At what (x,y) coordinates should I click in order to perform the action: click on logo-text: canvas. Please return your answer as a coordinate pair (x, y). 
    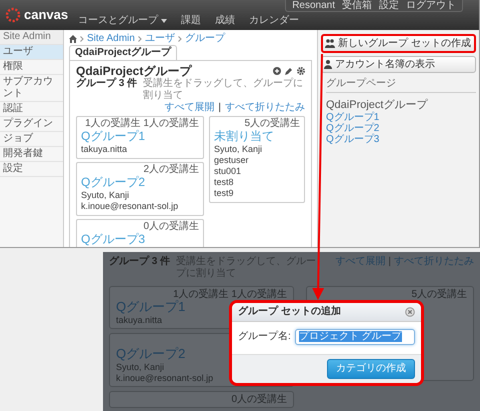
    Looking at the image, I should click on (46, 15).